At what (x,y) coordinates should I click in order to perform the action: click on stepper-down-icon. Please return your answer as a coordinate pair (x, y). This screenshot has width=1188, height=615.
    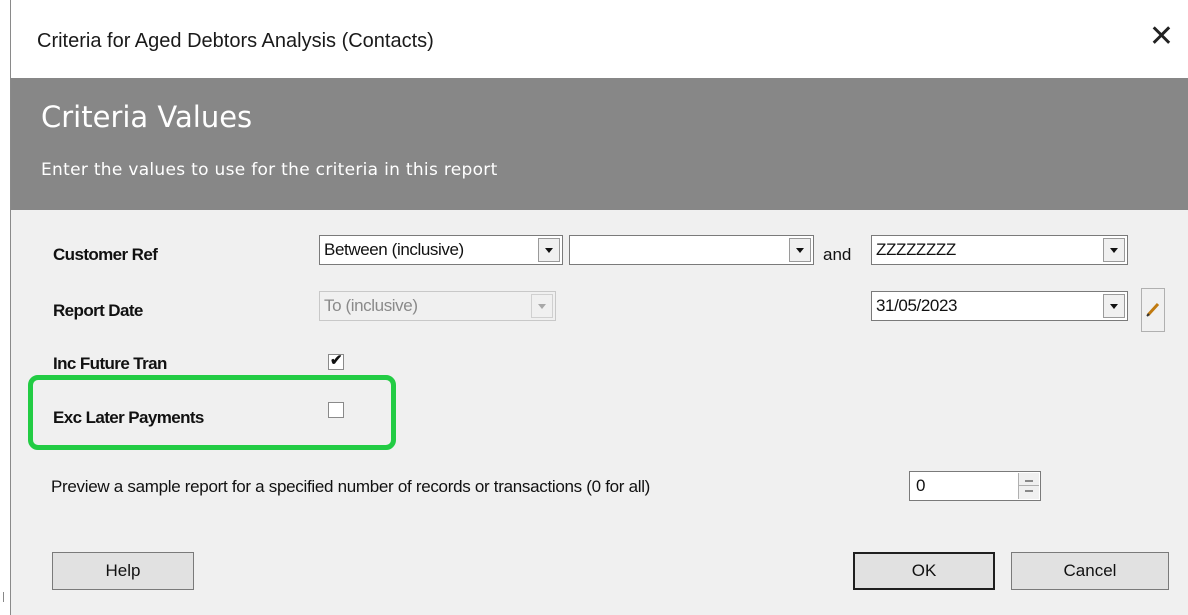
    Looking at the image, I should click on (1029, 492).